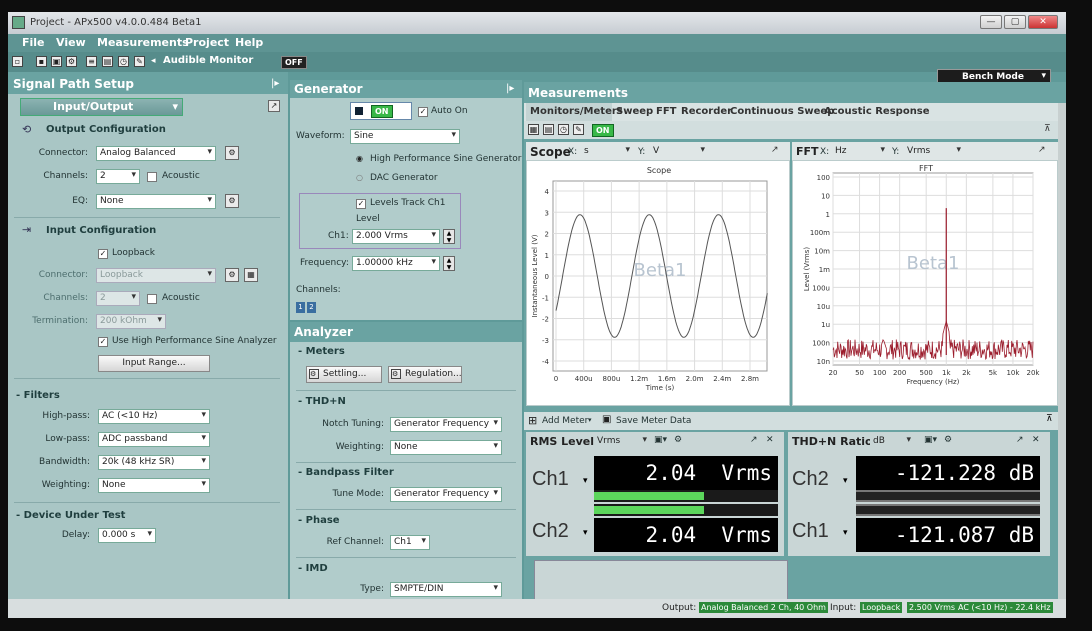 The width and height of the screenshot is (1092, 631). Describe the element at coordinates (107, 61) in the screenshot. I see `report-icon: ▤` at that location.